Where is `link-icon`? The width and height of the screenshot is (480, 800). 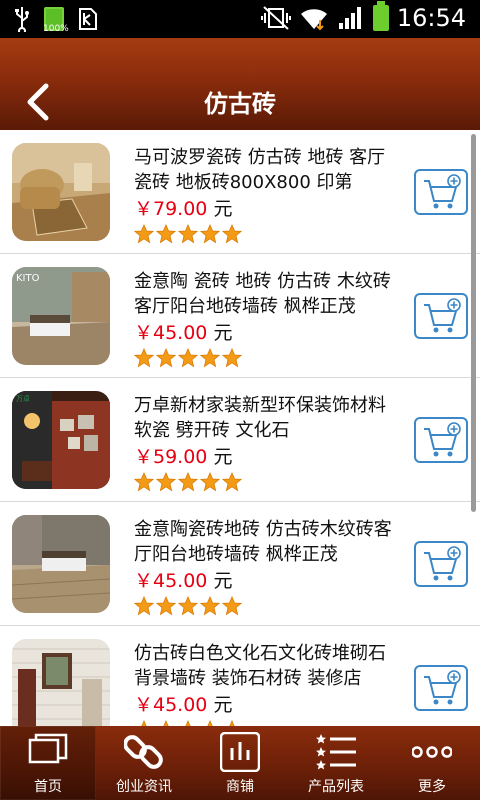
link-icon is located at coordinates (143, 752).